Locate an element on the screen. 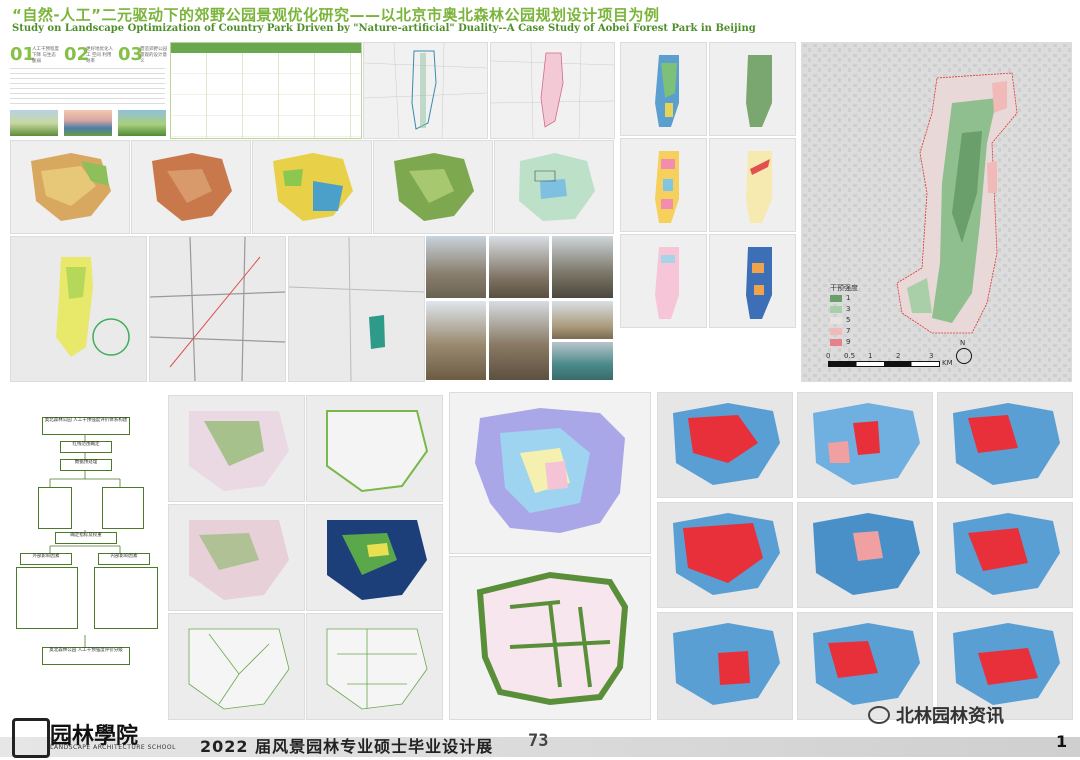 This screenshot has width=1080, height=760. site-map-1-svg is located at coordinates (425, 90).